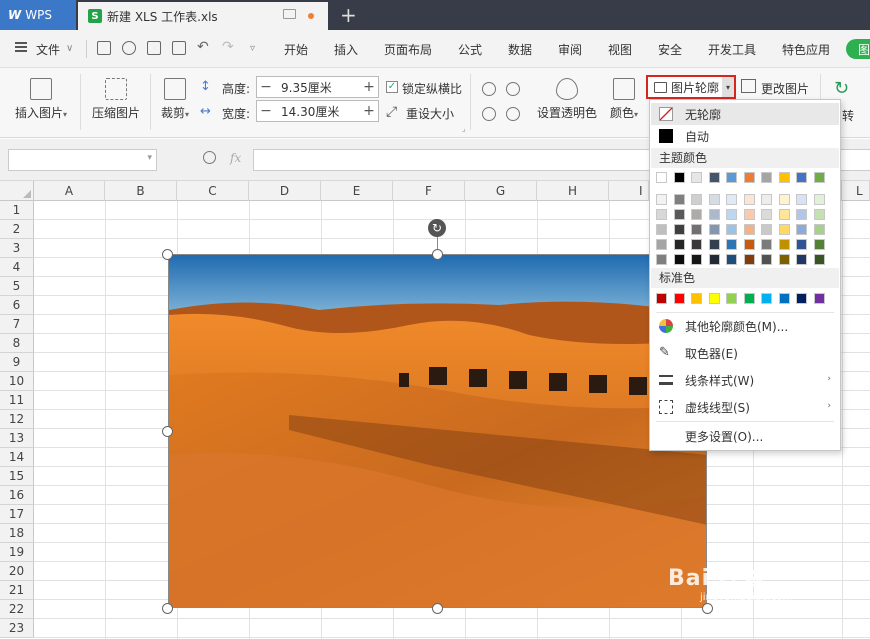  I want to click on tab-security: 安全, so click(670, 49).